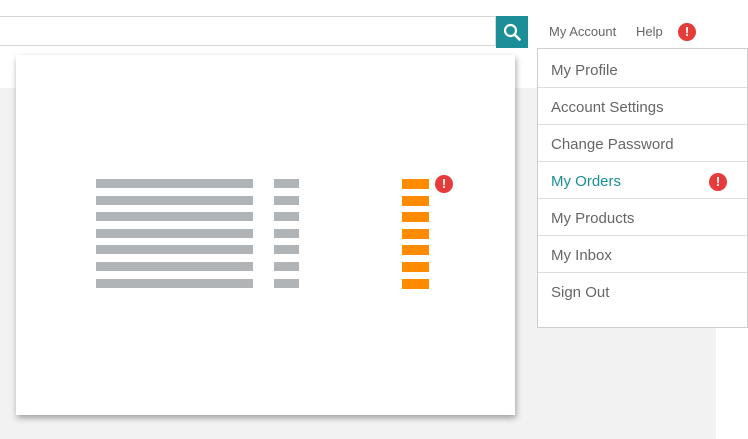 This screenshot has height=439, width=748. Describe the element at coordinates (642, 69) in the screenshot. I see `menu-item-my-profile: My Profile` at that location.